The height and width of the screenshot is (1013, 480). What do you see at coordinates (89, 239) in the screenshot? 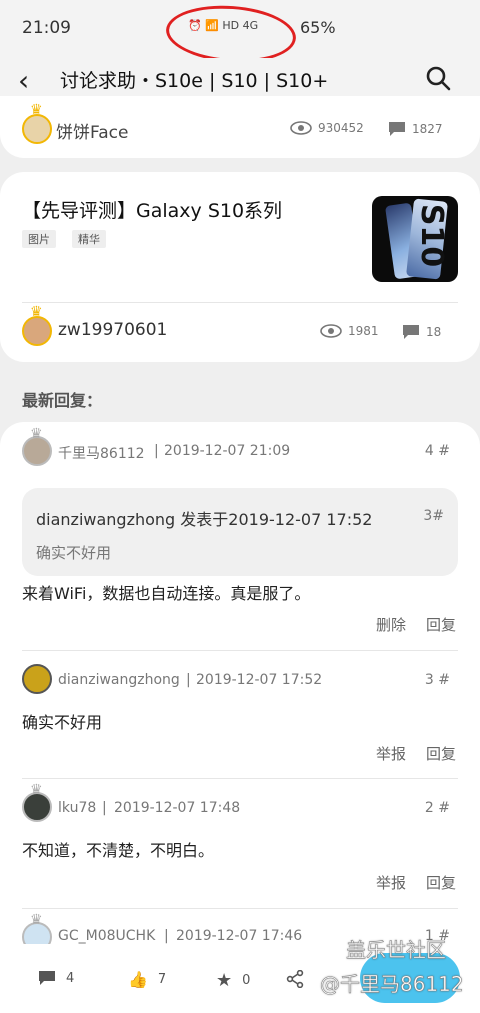
I see `tag-featured: 精华` at bounding box center [89, 239].